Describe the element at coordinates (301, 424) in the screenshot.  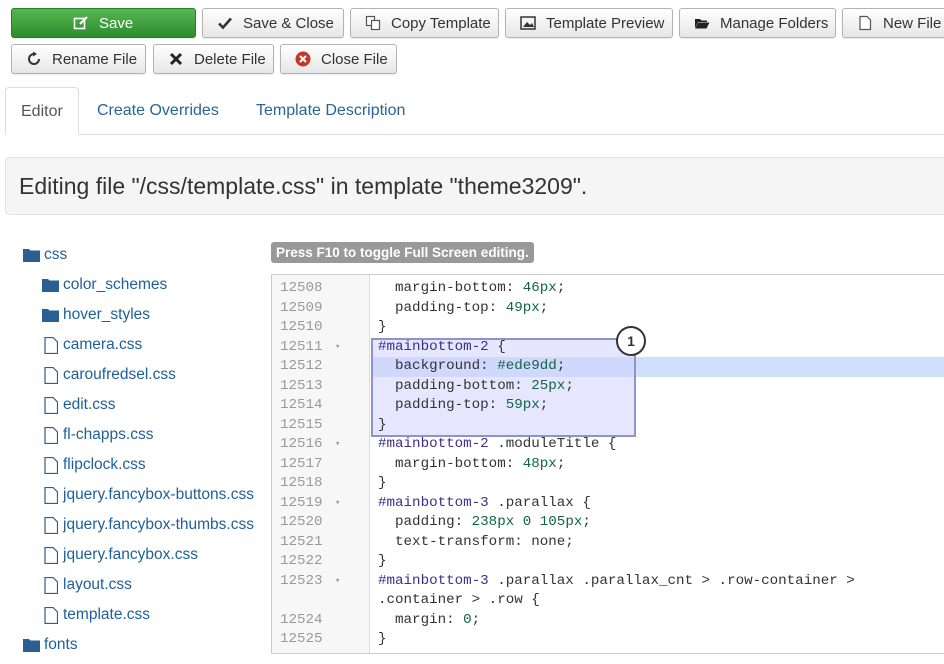
I see `line-number: 12515` at that location.